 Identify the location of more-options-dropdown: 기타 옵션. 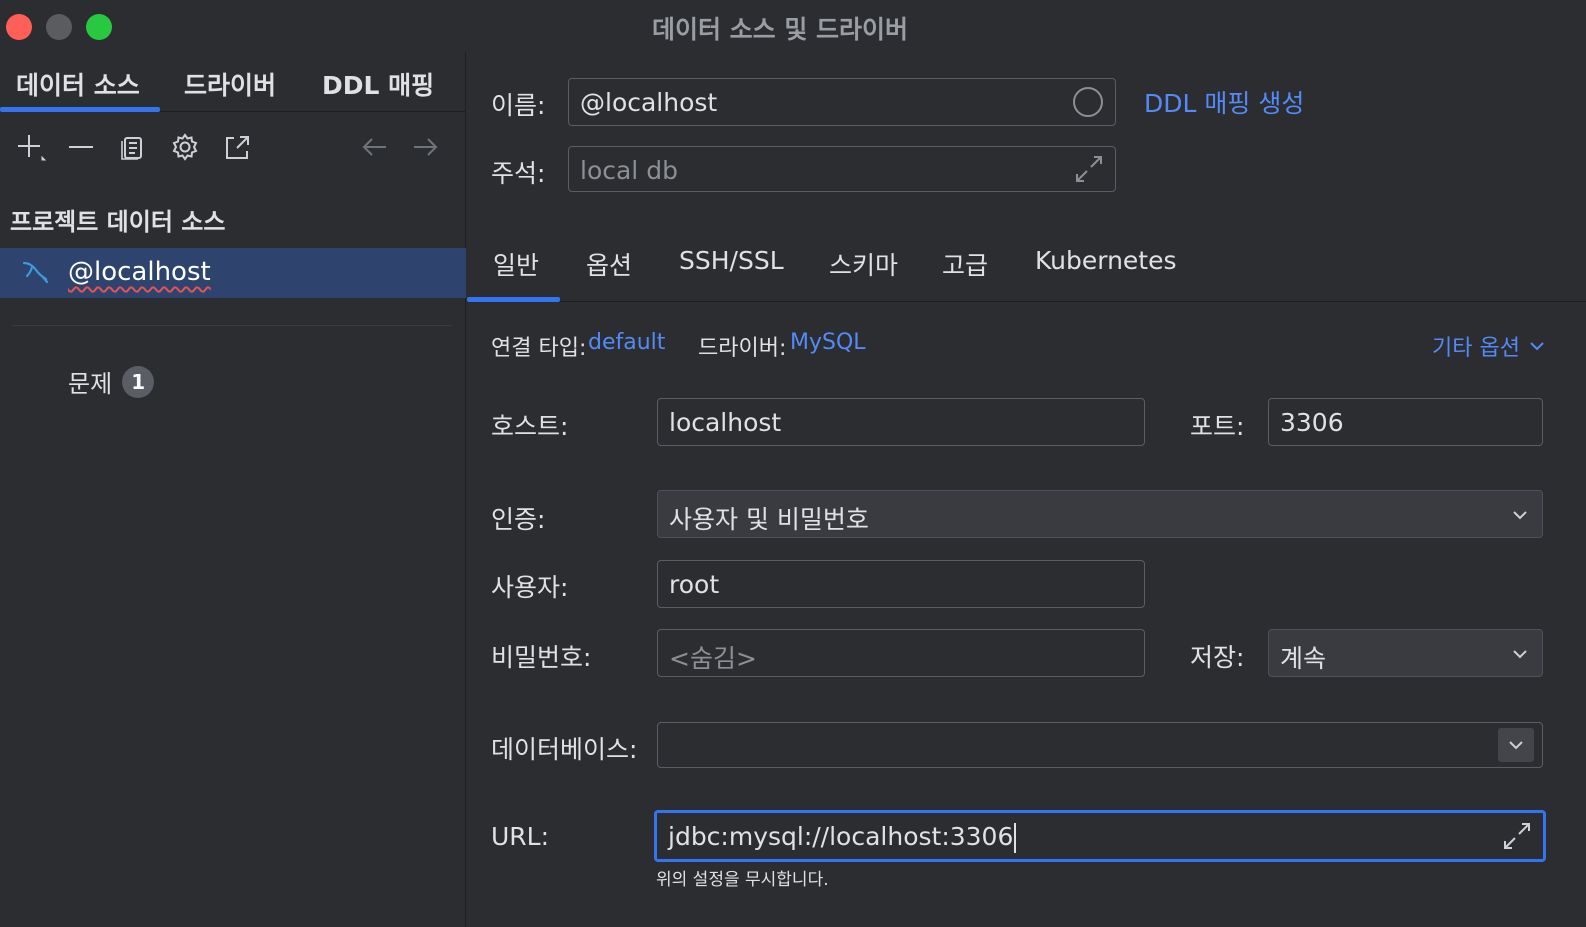
(1489, 346).